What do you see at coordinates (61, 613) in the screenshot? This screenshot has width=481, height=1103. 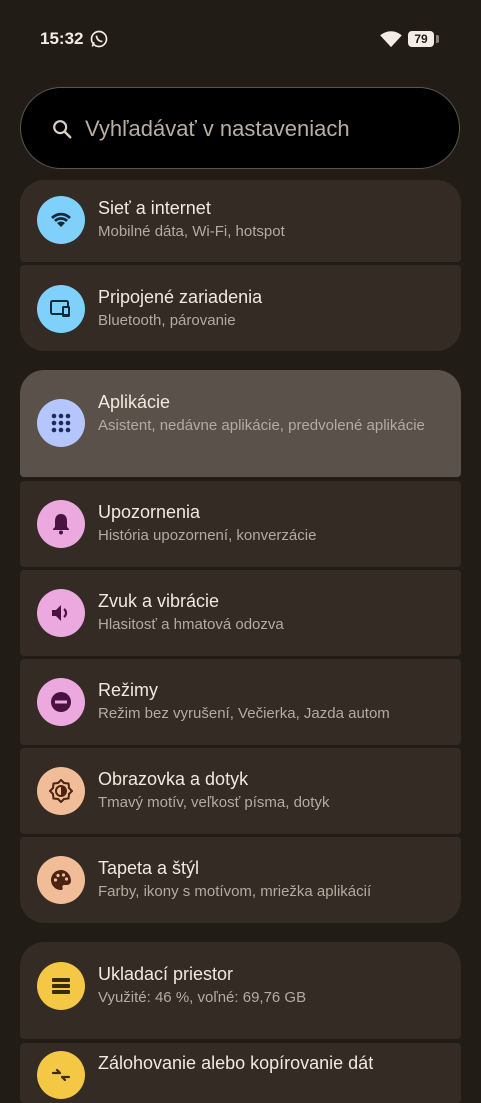 I see `speaker-icon` at bounding box center [61, 613].